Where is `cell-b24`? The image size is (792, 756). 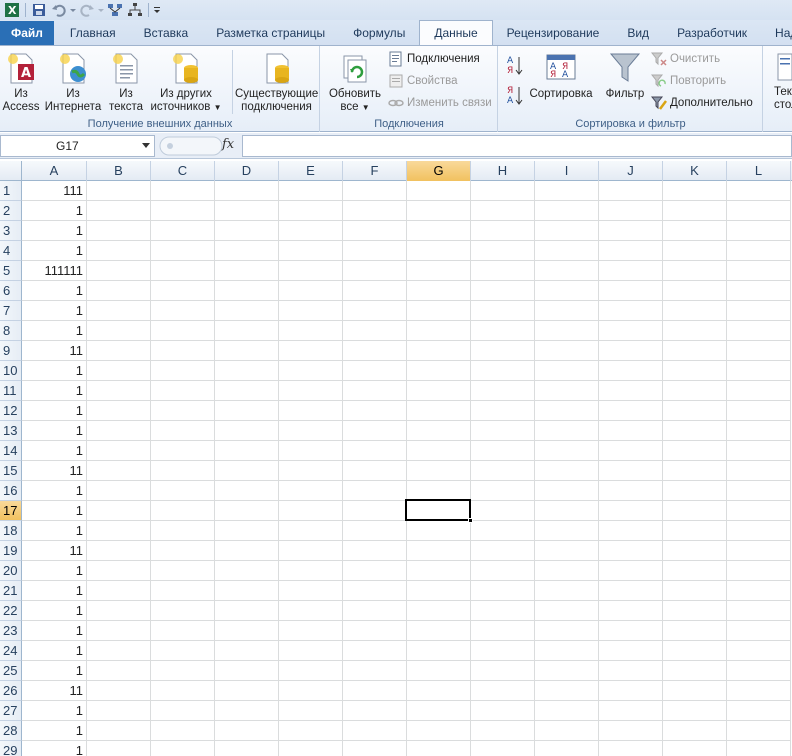 cell-b24 is located at coordinates (119, 651).